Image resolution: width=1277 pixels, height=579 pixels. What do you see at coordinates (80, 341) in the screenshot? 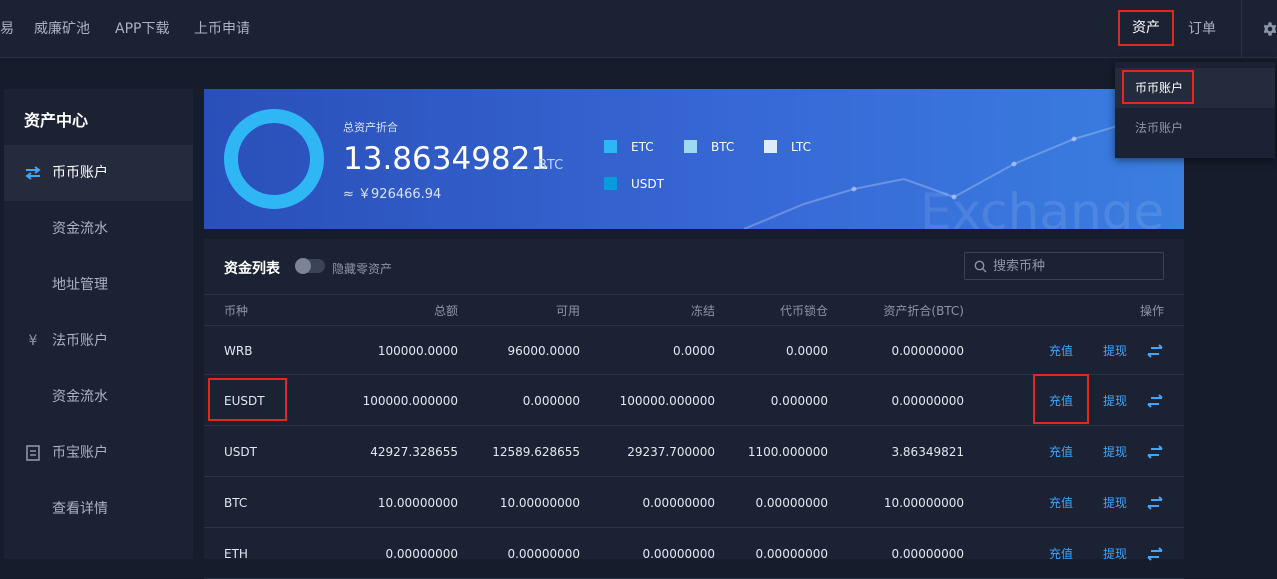
I see `sidebar-item-label: 法币账户` at bounding box center [80, 341].